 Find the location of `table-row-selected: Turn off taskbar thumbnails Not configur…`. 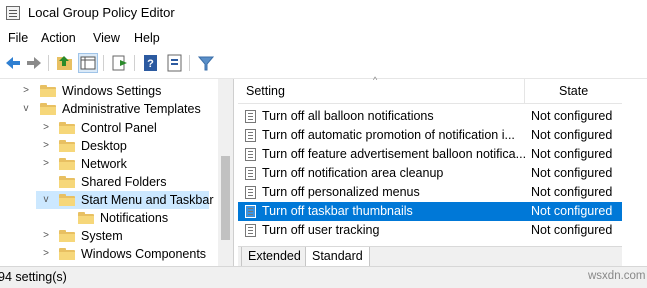

table-row-selected: Turn off taskbar thumbnails Not configur… is located at coordinates (430, 211).